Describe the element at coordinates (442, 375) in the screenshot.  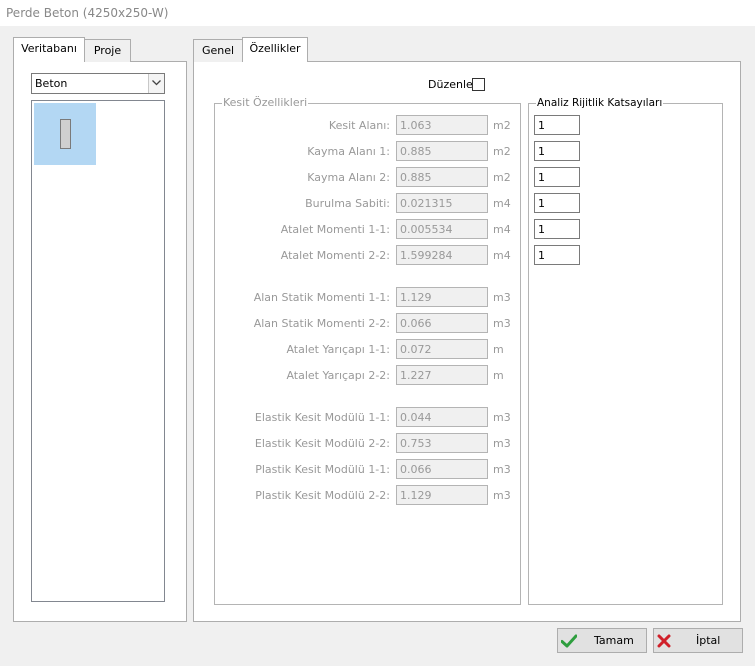
I see `prop-value-atalet-yaricapi-2-2: 1.227` at that location.